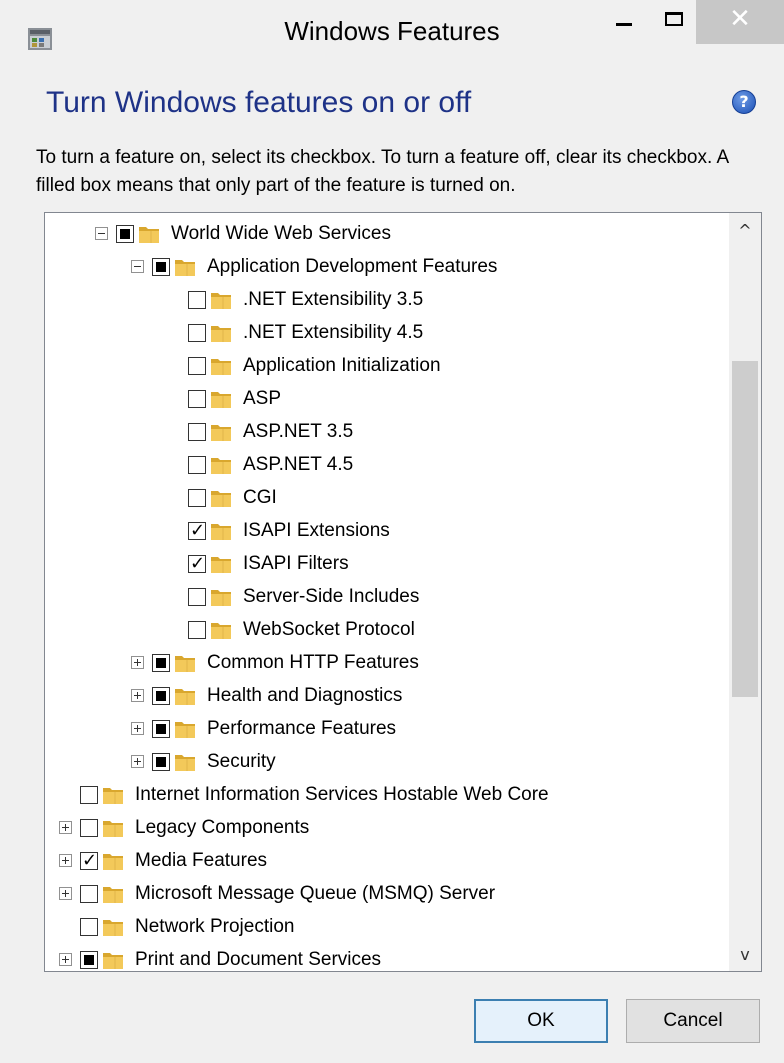 Image resolution: width=784 pixels, height=1063 pixels. I want to click on tree-item: Legacy Components, so click(184, 827).